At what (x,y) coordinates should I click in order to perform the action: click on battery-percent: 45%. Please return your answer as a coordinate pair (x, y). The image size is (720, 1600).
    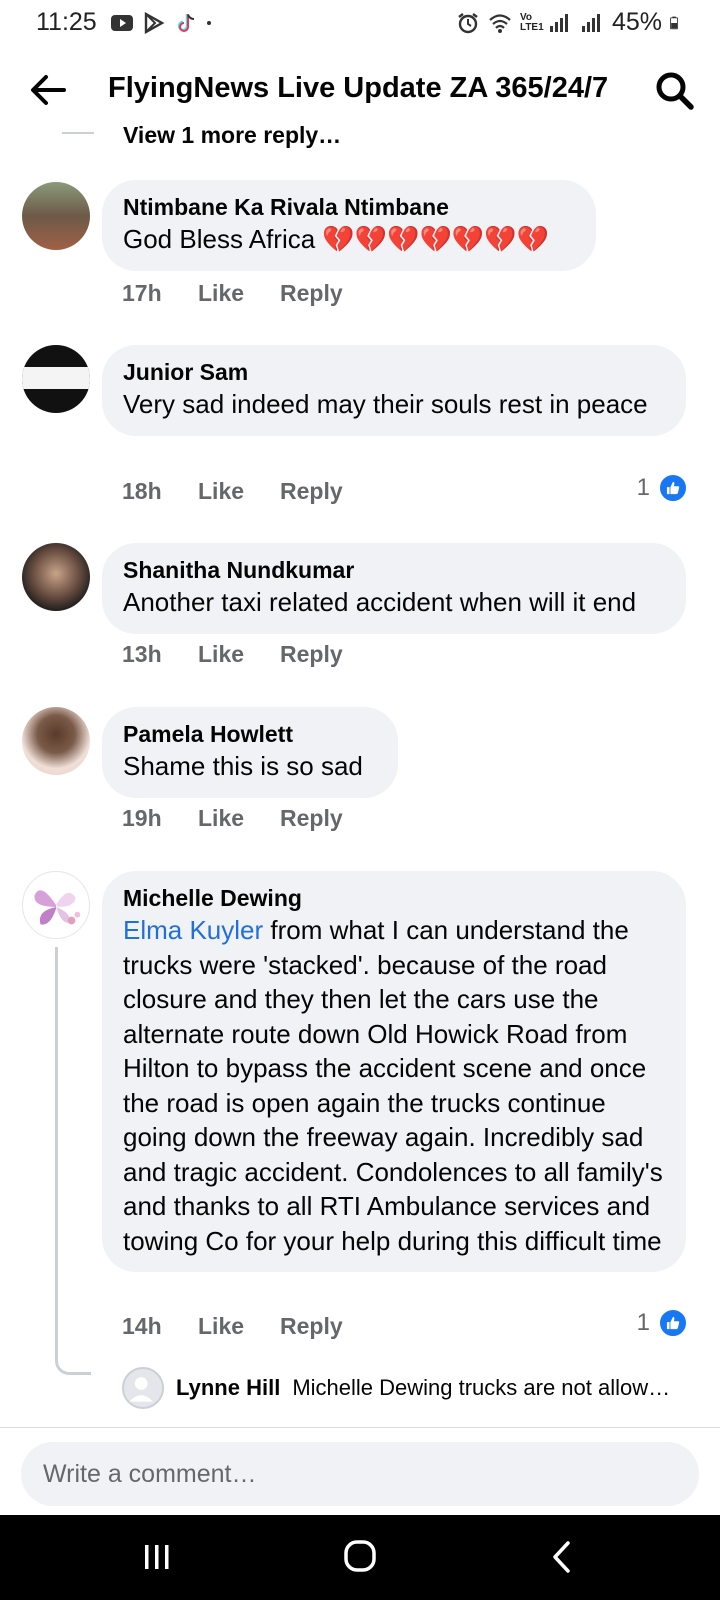
    Looking at the image, I should click on (636, 22).